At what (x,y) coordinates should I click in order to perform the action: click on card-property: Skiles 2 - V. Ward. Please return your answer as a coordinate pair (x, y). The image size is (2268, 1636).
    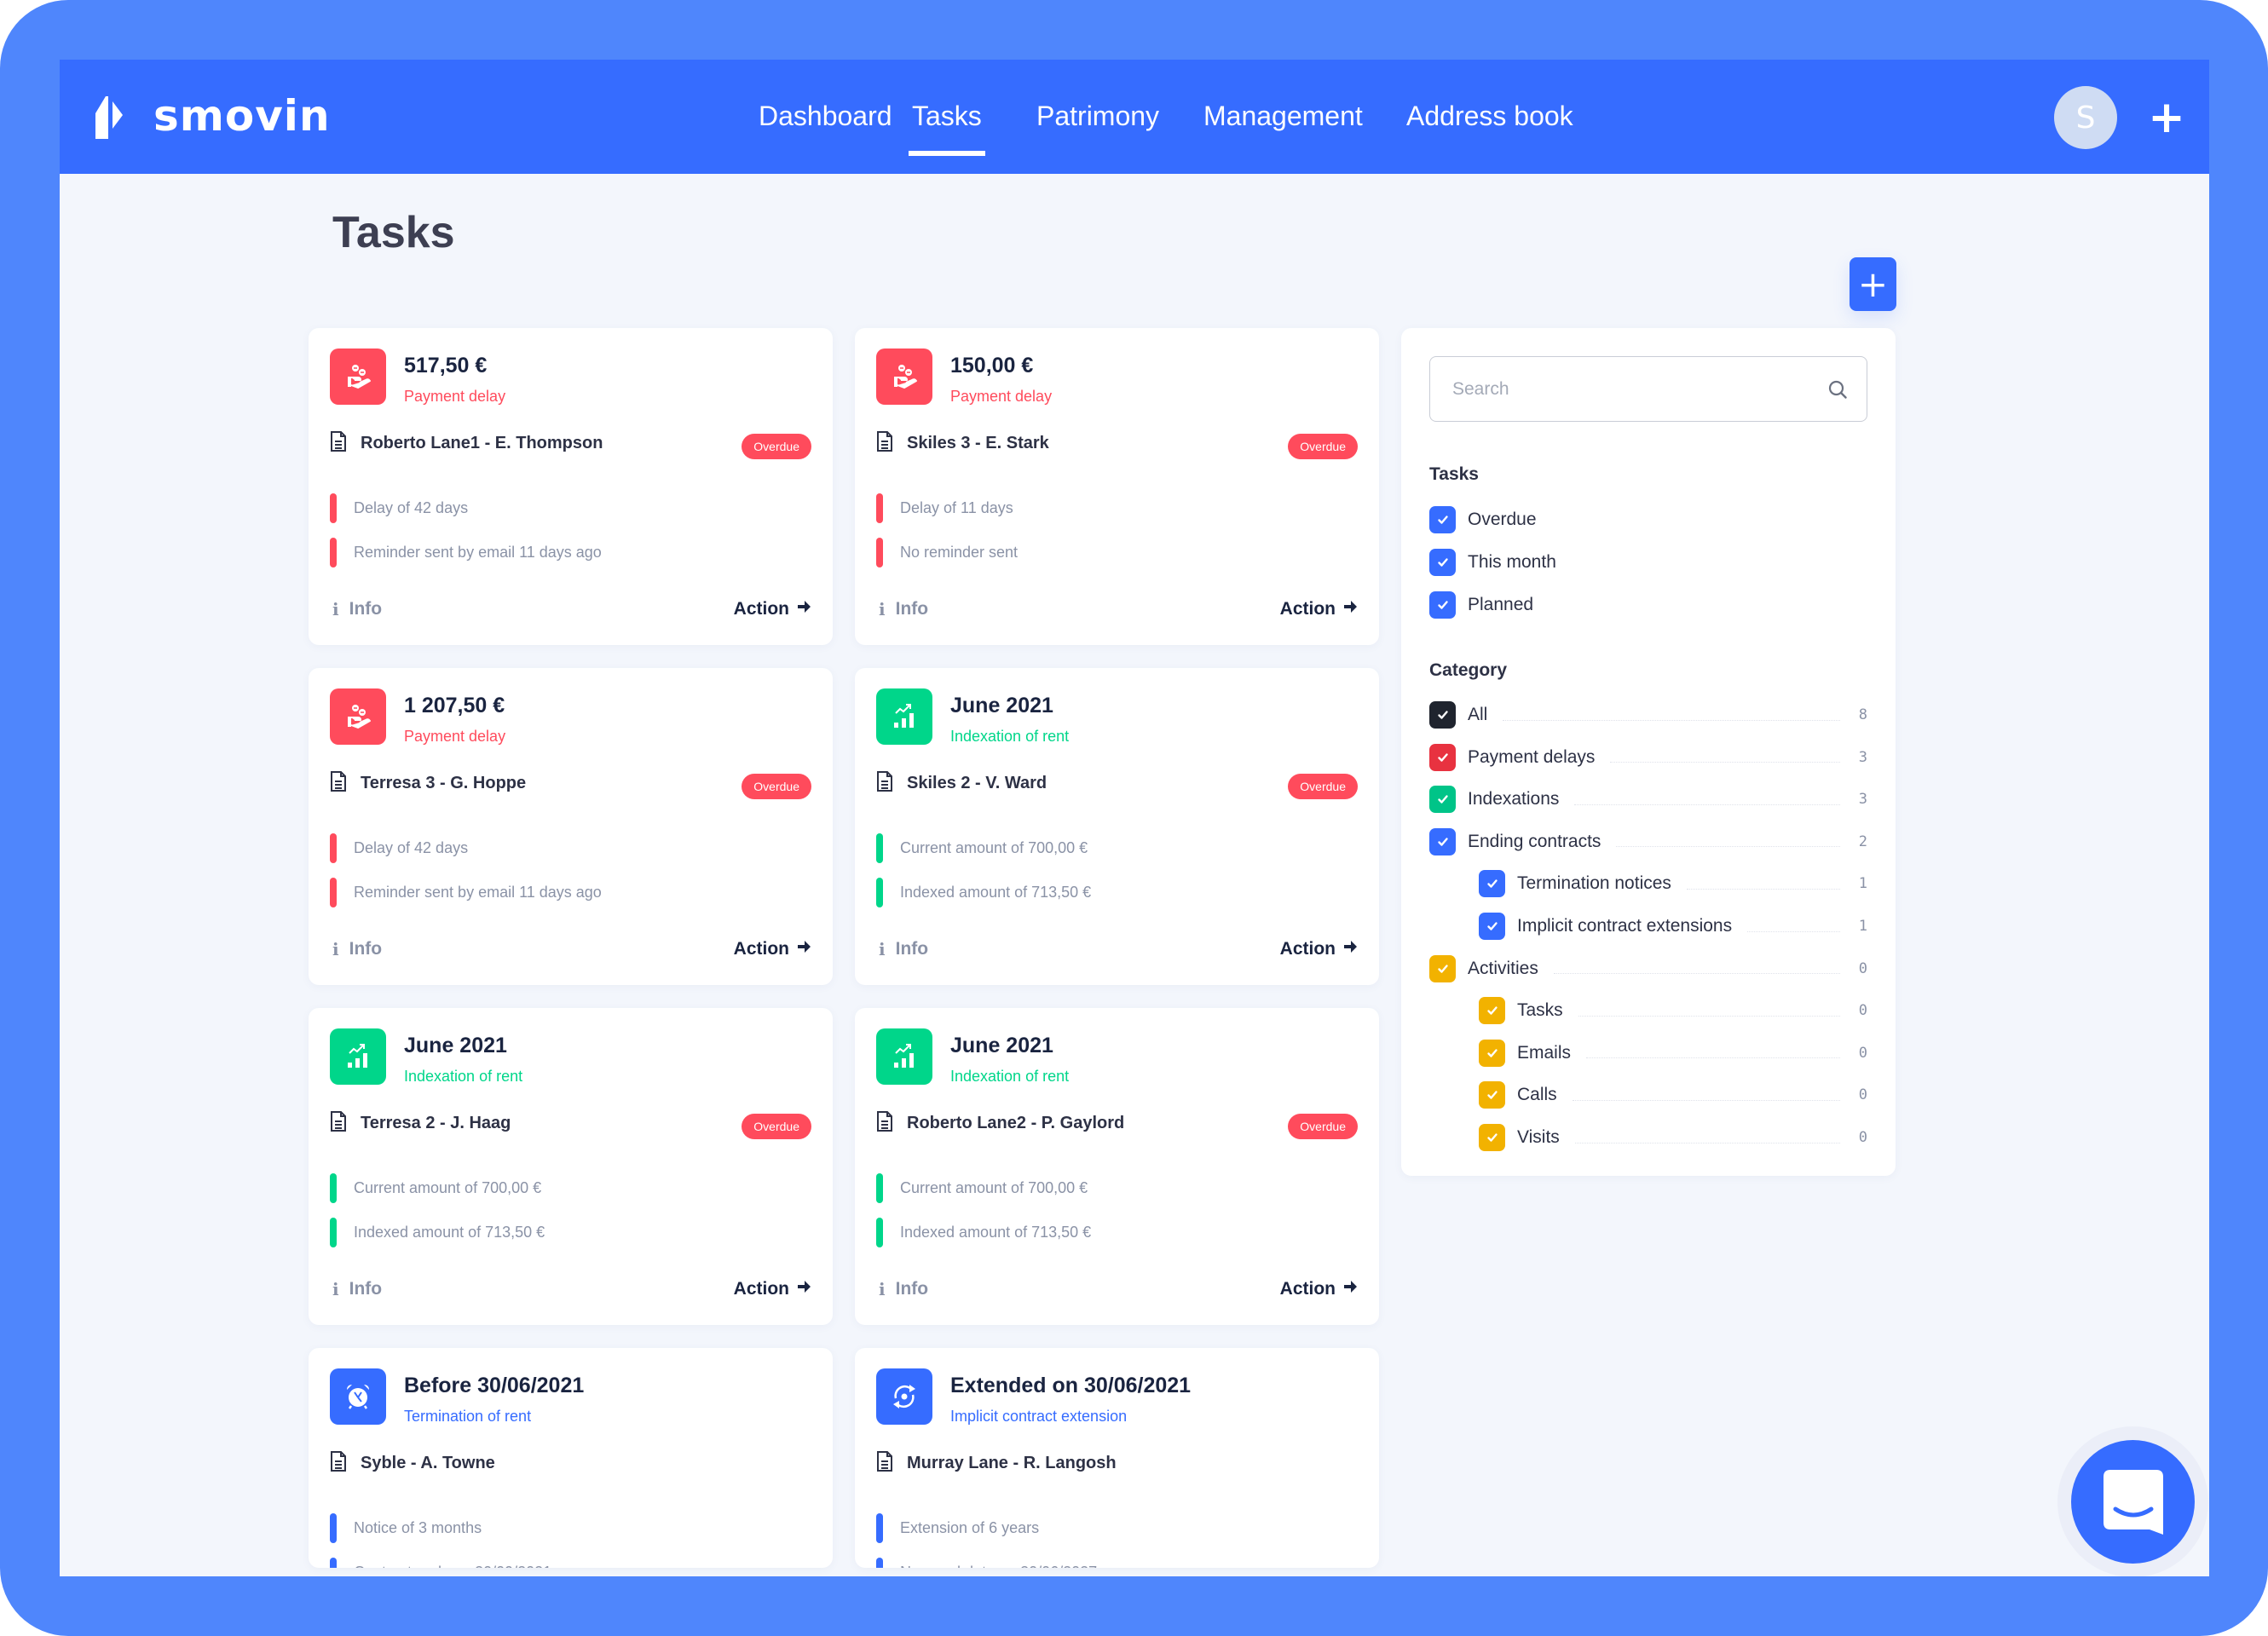
    Looking at the image, I should click on (961, 783).